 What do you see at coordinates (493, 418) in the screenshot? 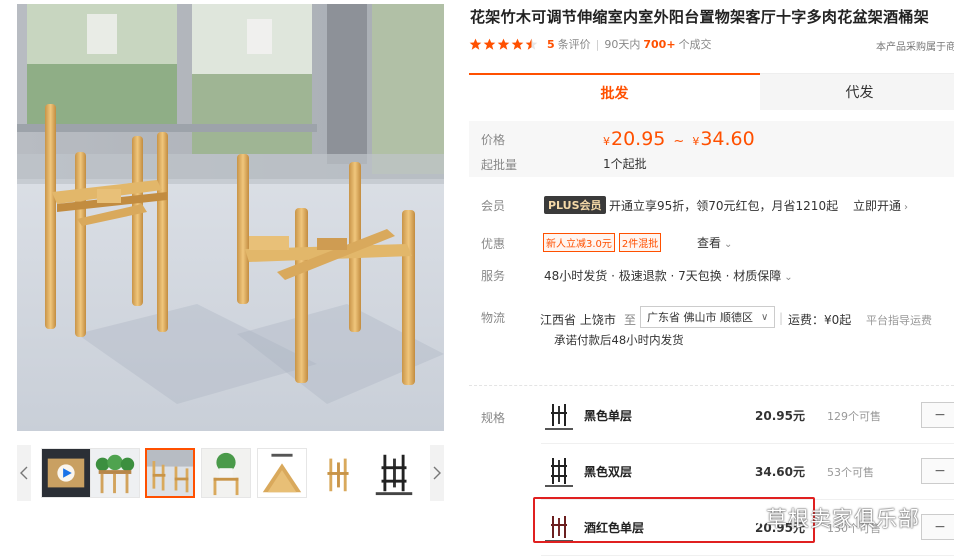
I see `sku-label: 规格` at bounding box center [493, 418].